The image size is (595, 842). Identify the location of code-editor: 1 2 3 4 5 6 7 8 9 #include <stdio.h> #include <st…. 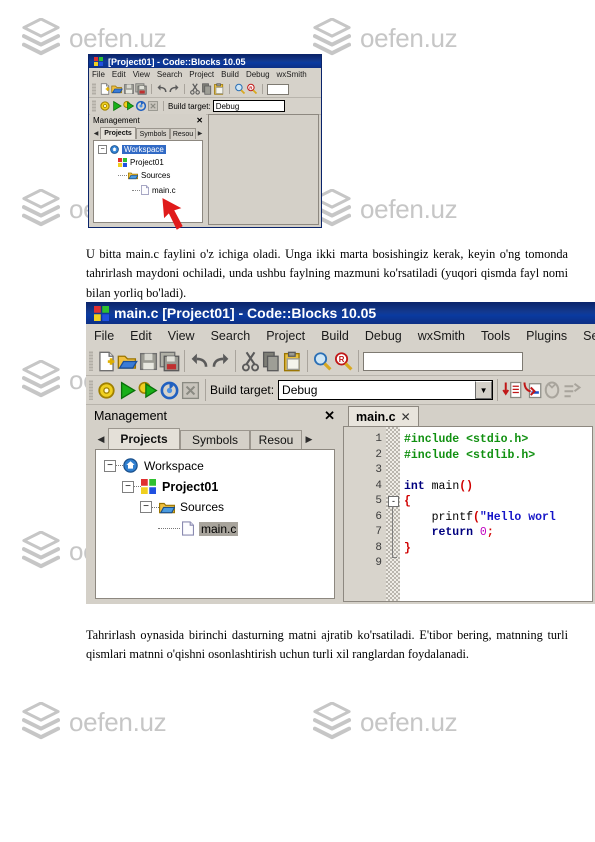
(468, 514).